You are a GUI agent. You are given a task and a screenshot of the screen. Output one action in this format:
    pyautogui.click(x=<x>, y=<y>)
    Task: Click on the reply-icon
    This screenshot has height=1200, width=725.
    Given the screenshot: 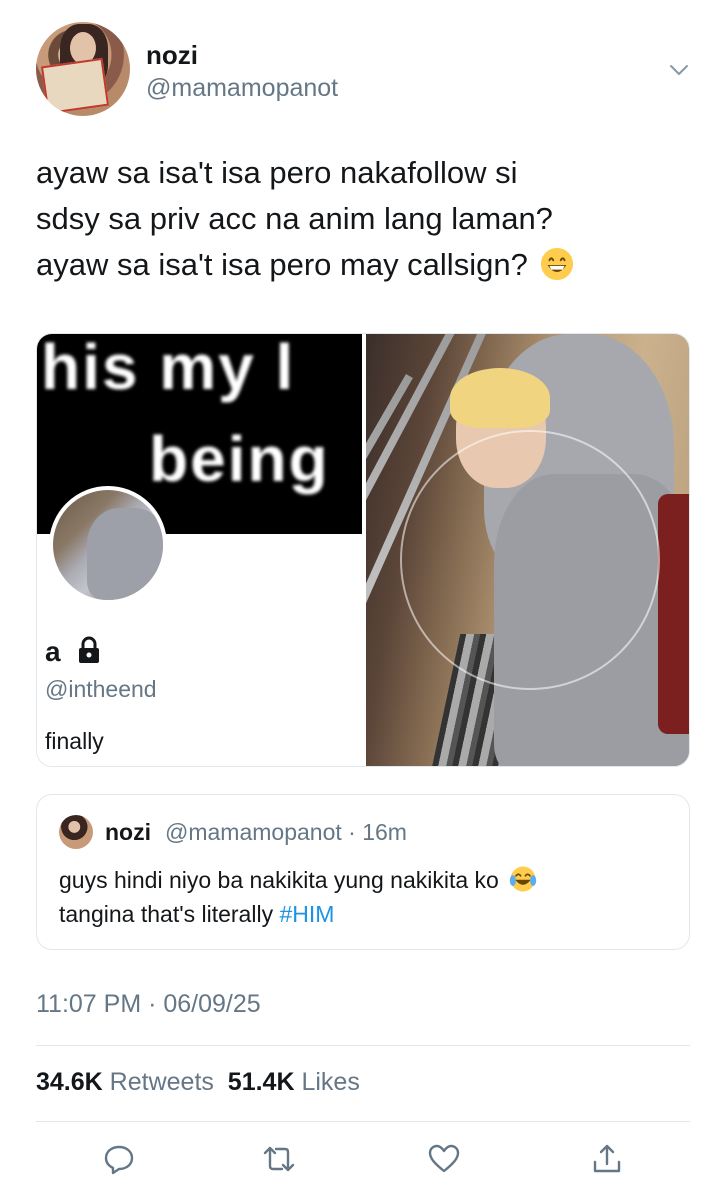 What is the action you would take?
    pyautogui.click(x=119, y=1159)
    